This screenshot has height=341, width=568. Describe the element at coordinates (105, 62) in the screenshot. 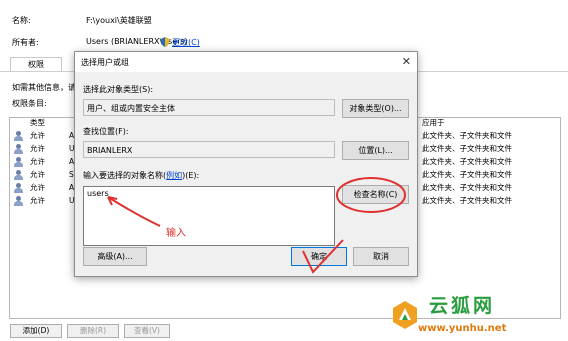

I see `dialog-title: 选择用户或组` at that location.